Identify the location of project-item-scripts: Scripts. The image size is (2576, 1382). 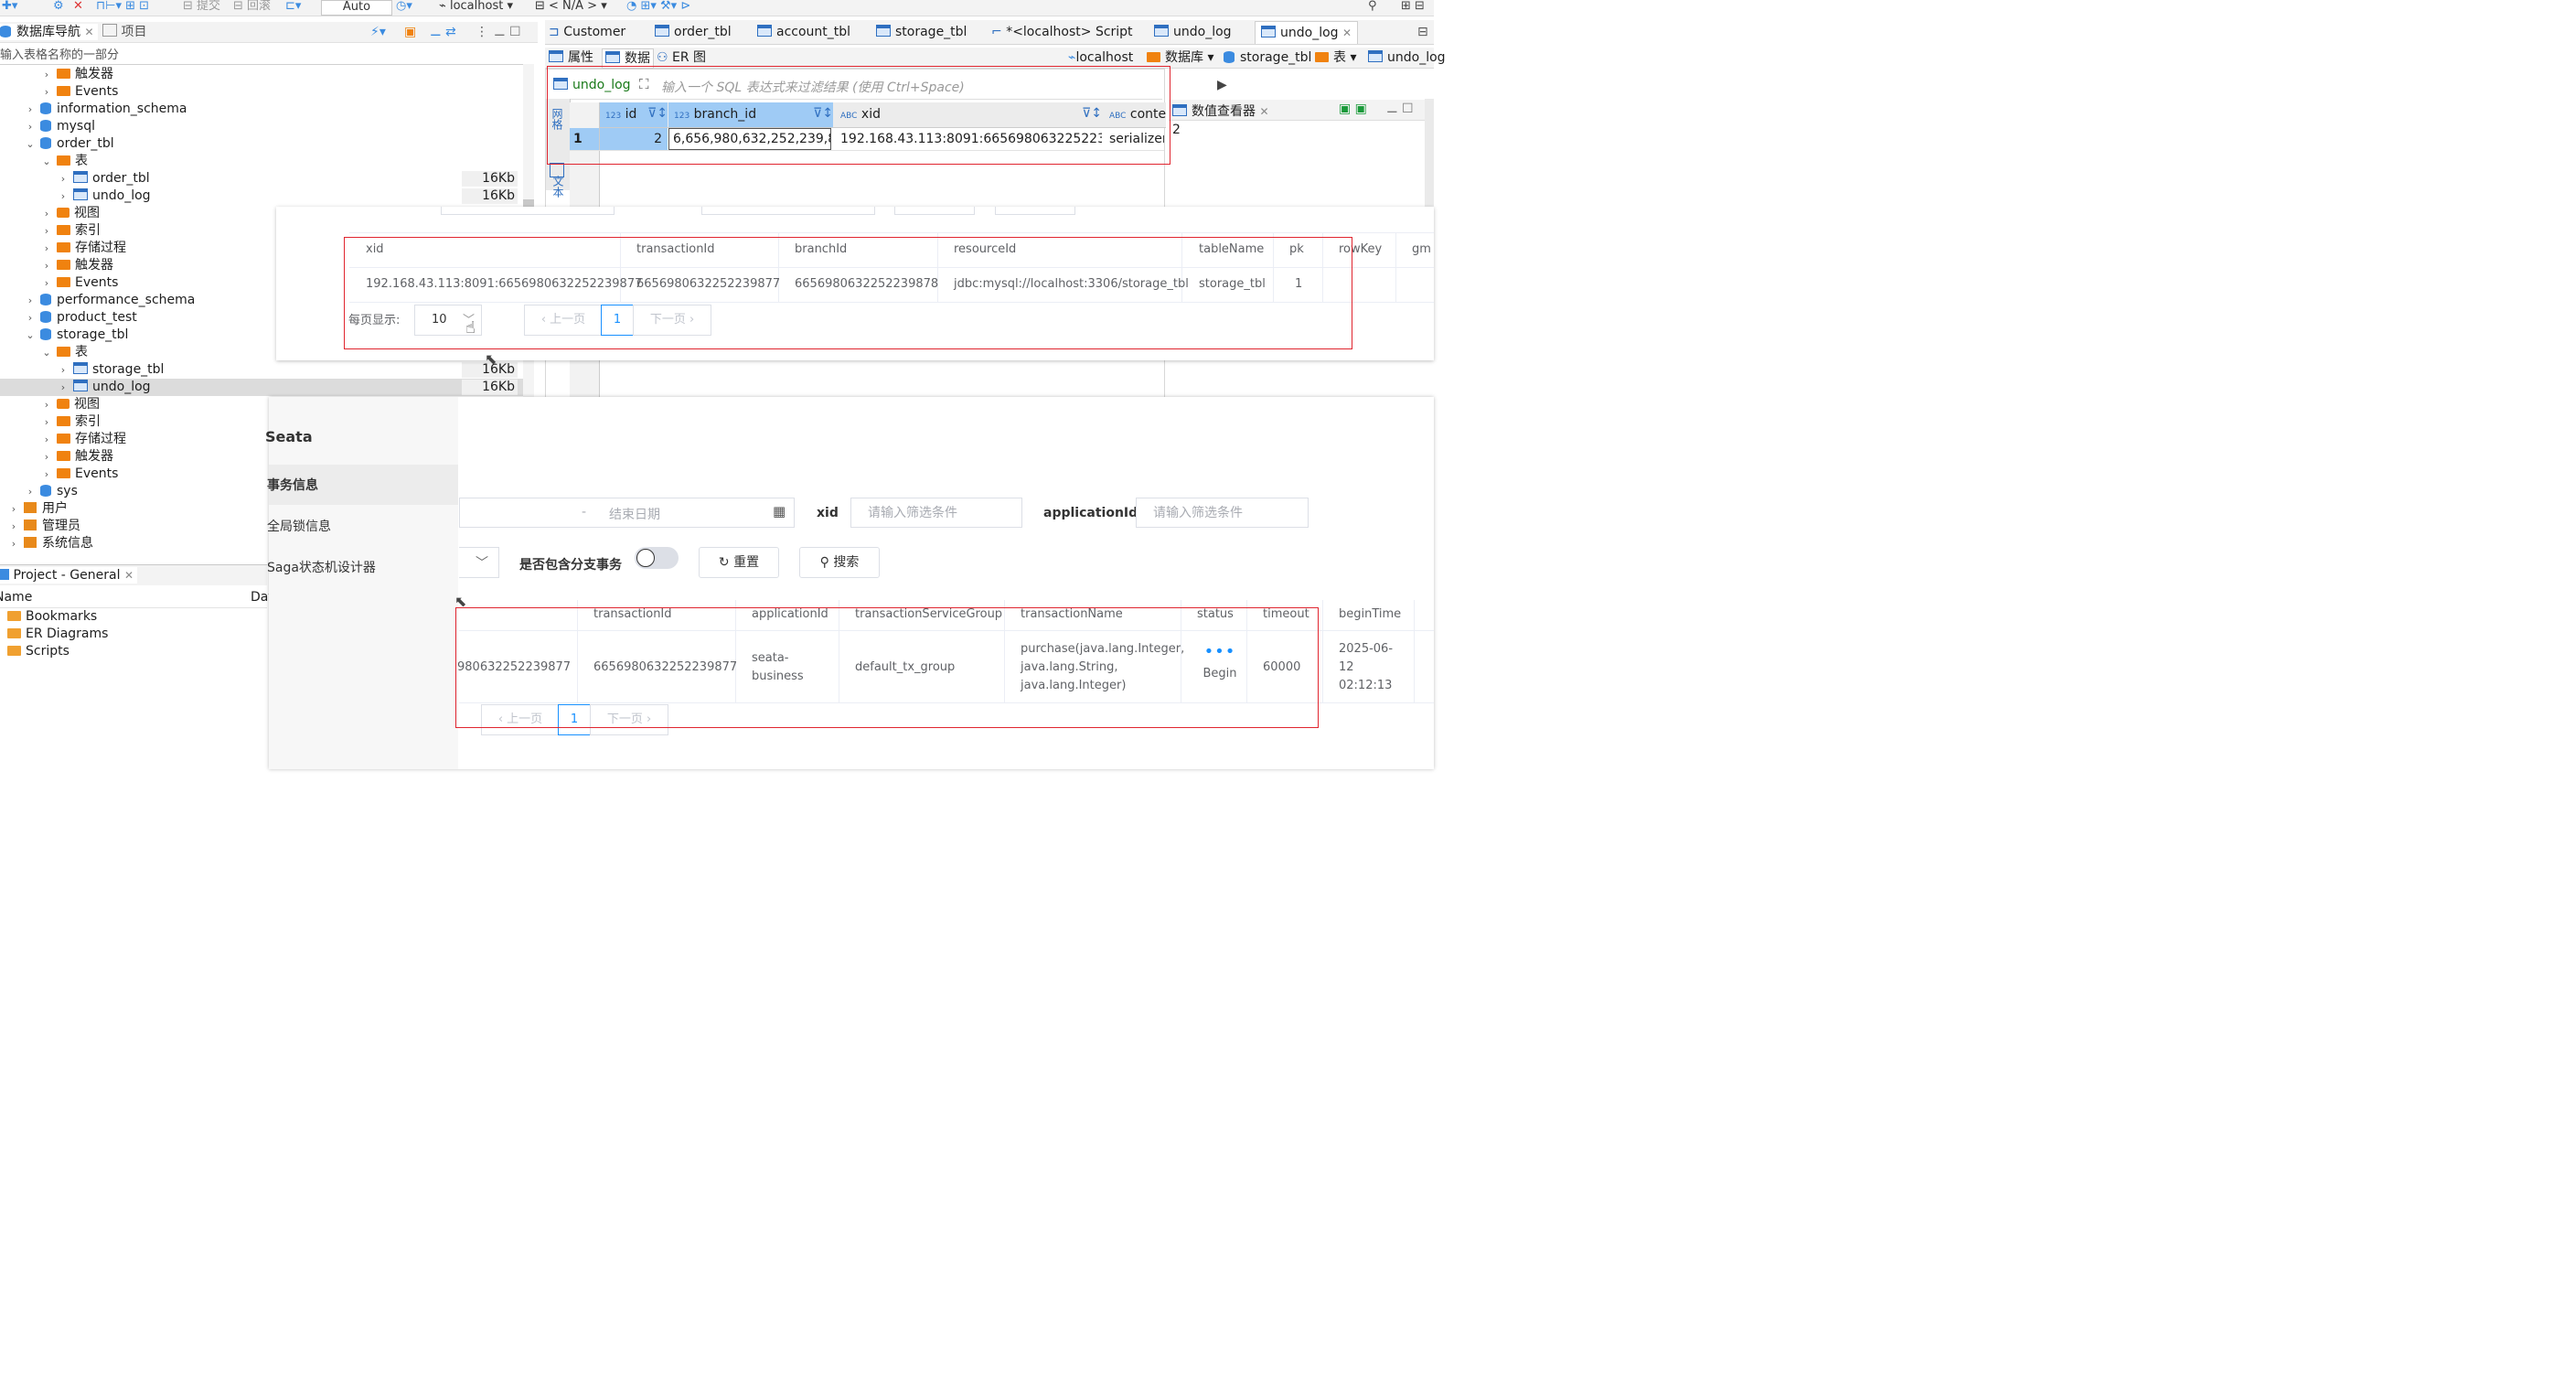
(38, 651).